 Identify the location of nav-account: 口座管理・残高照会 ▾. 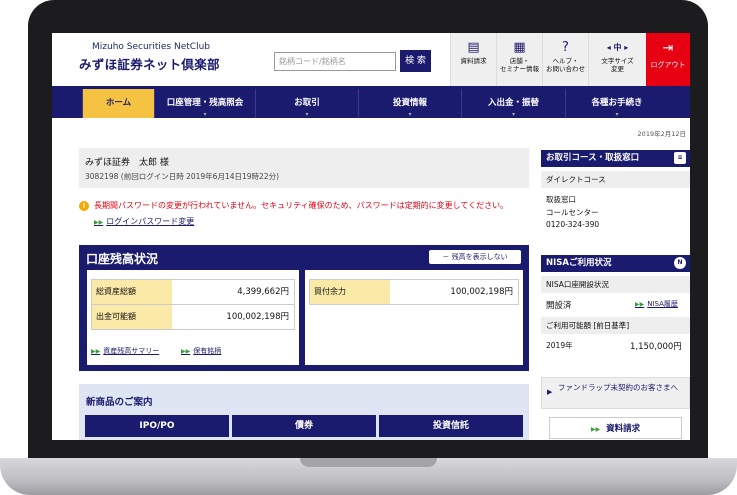
(204, 103).